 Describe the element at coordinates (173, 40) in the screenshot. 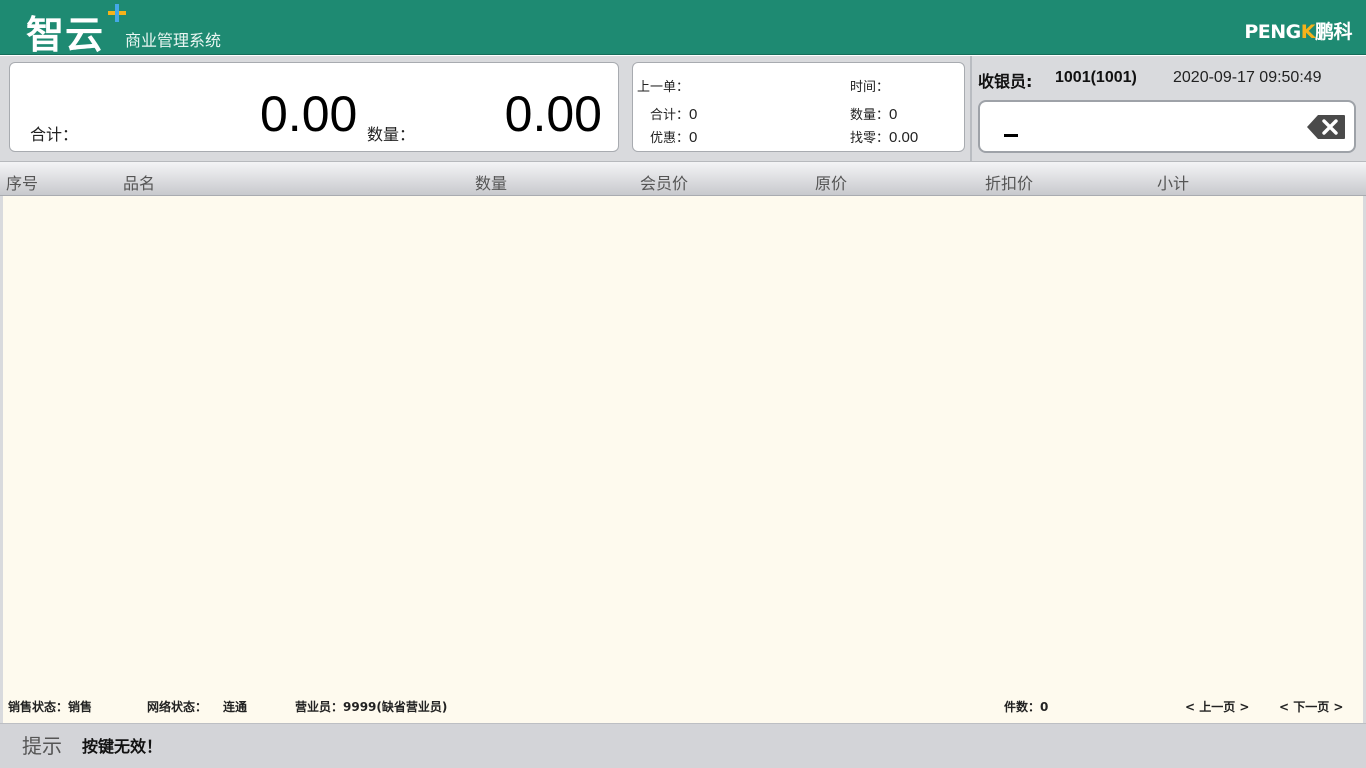

I see `app-subtitle: 商业管理系统` at that location.